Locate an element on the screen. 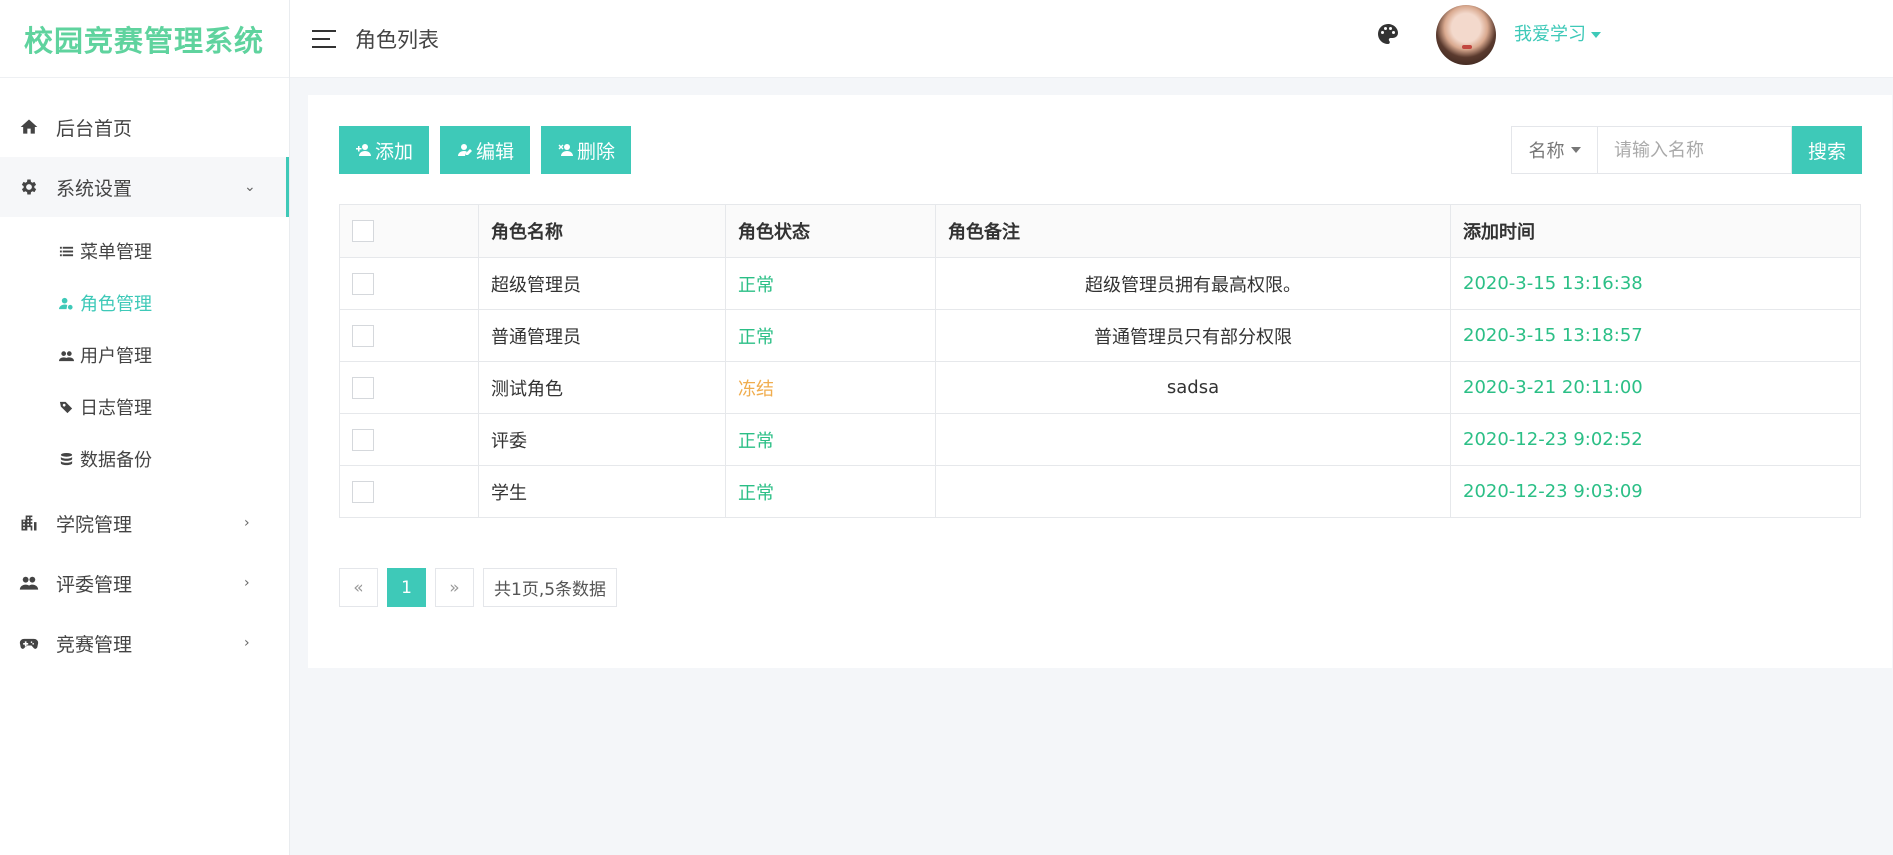  table-row: 评委 正常 2020-12-23 9:02:52 is located at coordinates (1100, 439).